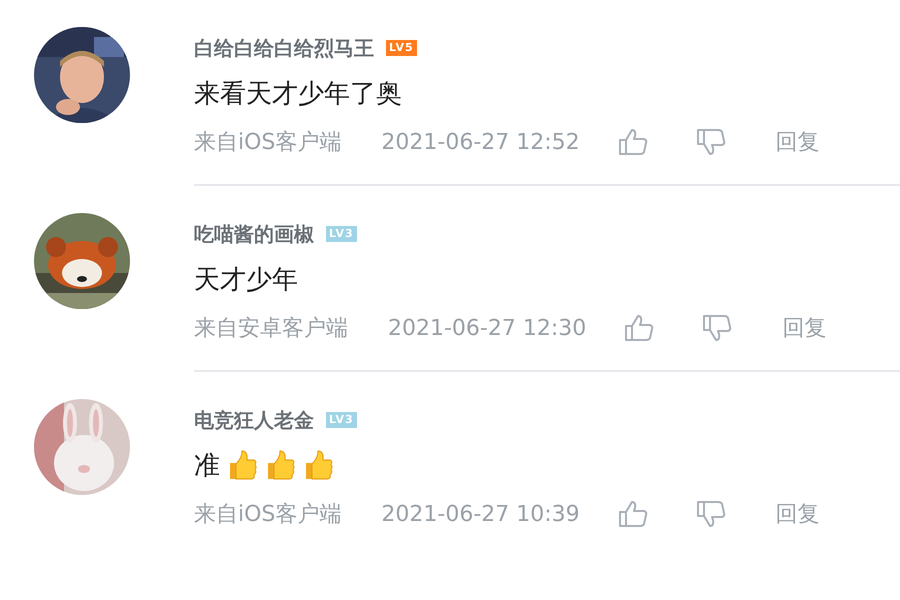 Image resolution: width=900 pixels, height=600 pixels. I want to click on timestamp: 2021-06-27 10:39, so click(480, 514).